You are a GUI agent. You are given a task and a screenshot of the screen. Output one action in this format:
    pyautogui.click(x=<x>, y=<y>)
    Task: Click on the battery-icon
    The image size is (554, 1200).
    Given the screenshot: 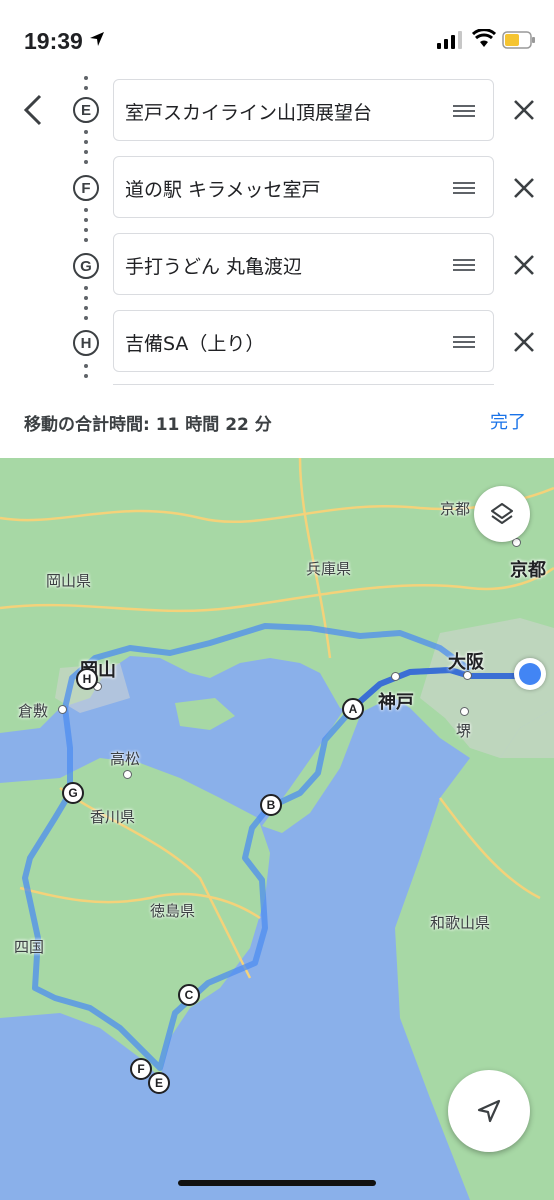 What is the action you would take?
    pyautogui.click(x=518, y=40)
    